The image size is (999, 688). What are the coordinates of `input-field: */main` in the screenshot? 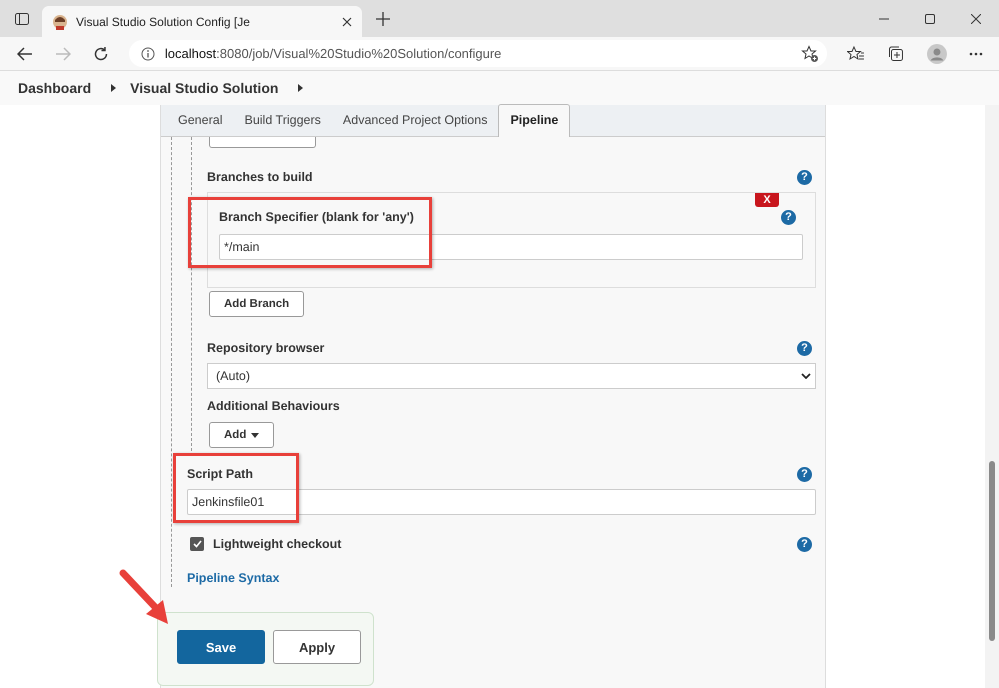 It's located at (511, 247).